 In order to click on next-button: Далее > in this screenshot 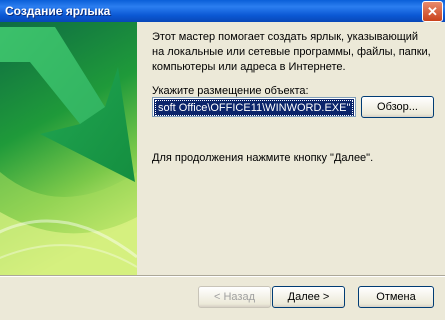, I will do `click(308, 297)`.